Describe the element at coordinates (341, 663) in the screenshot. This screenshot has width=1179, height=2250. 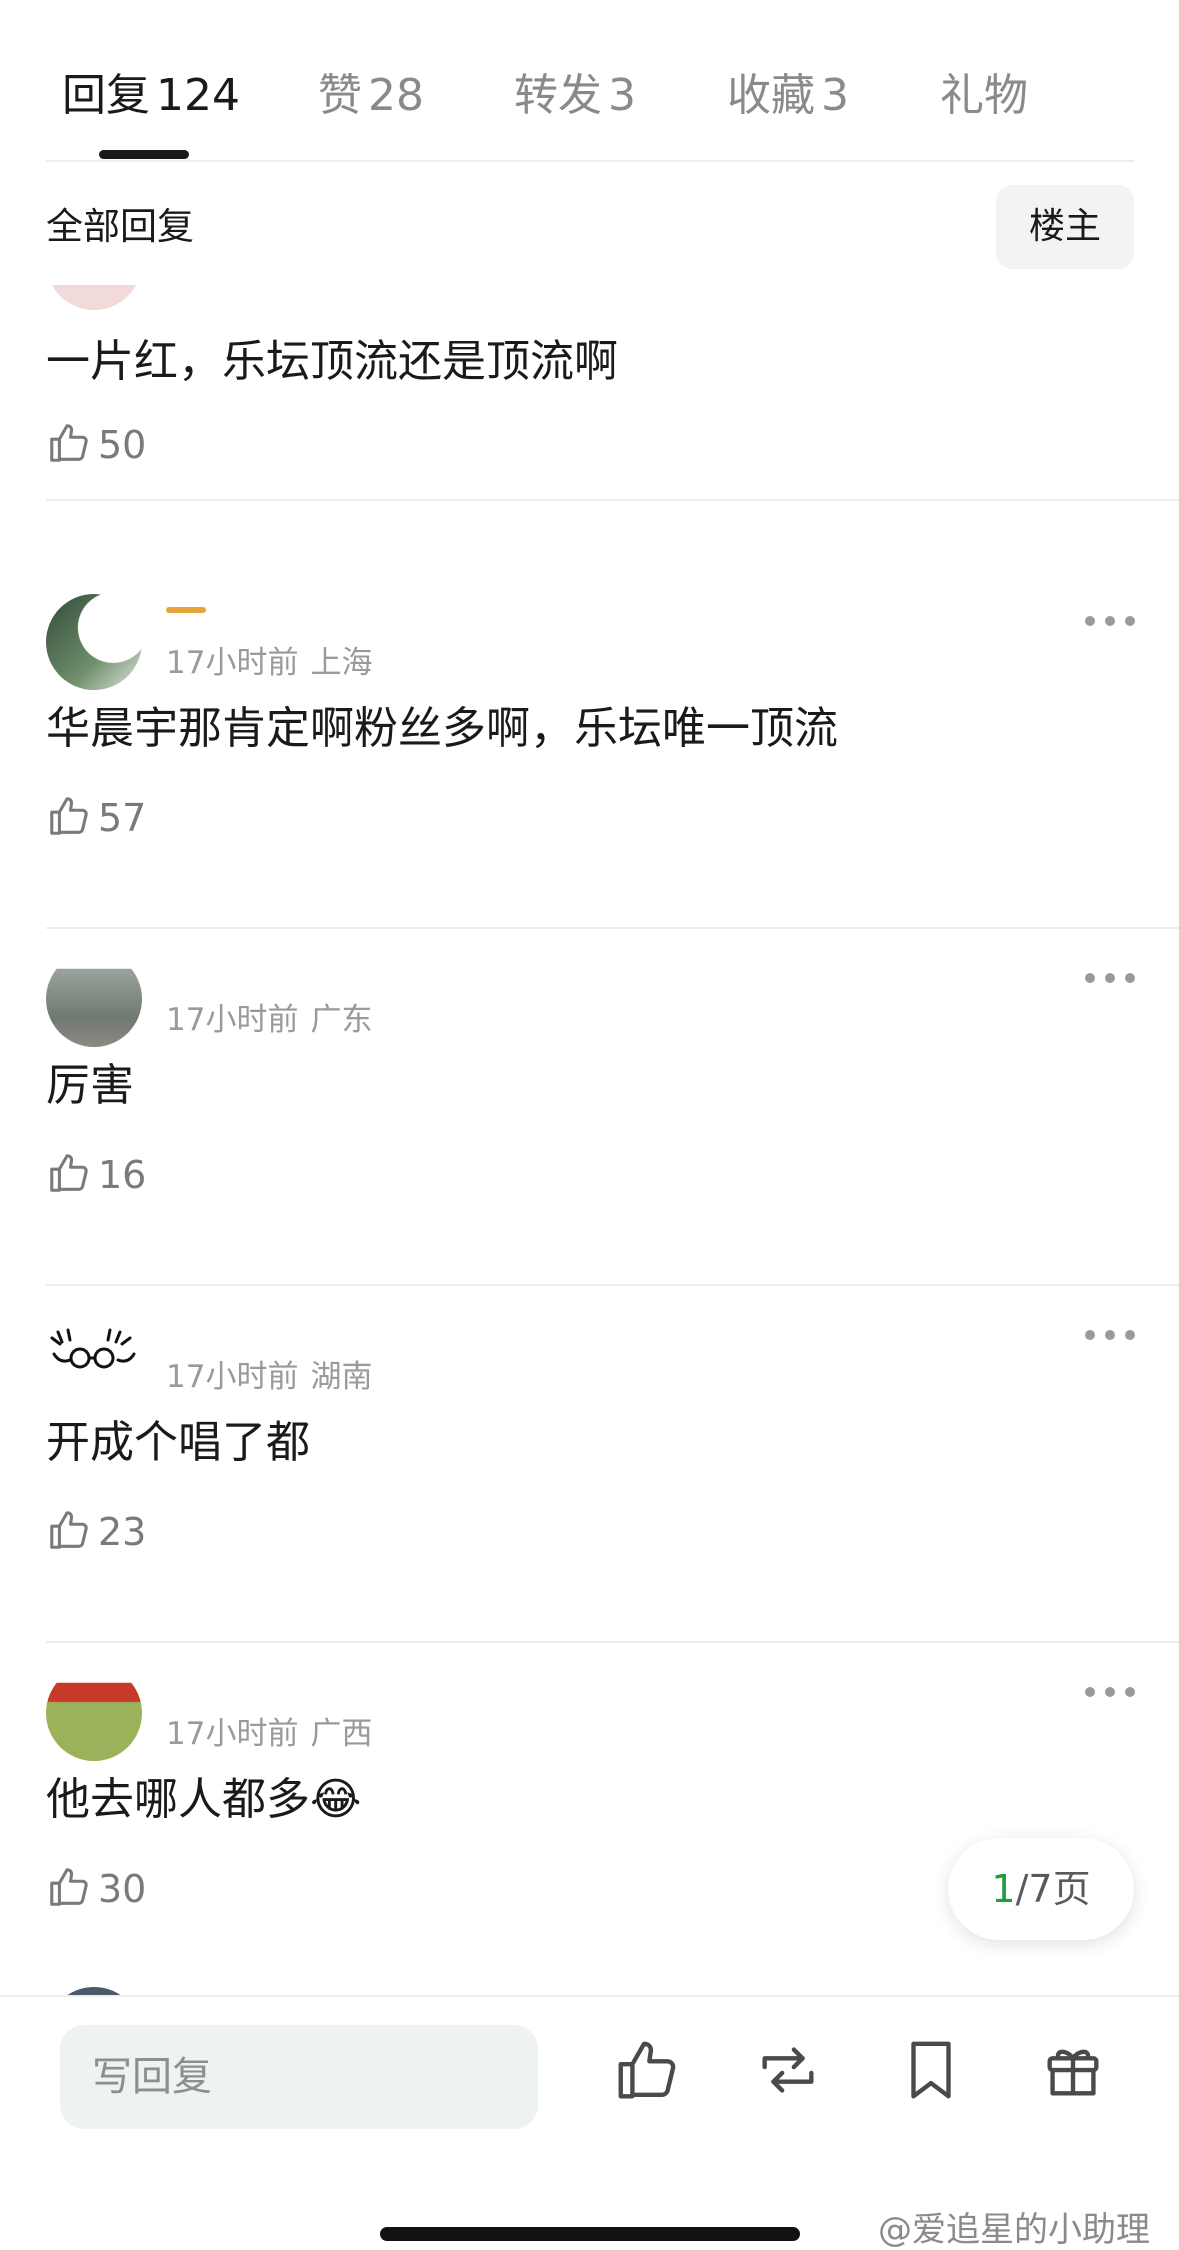
I see `comment-location: 上海` at that location.